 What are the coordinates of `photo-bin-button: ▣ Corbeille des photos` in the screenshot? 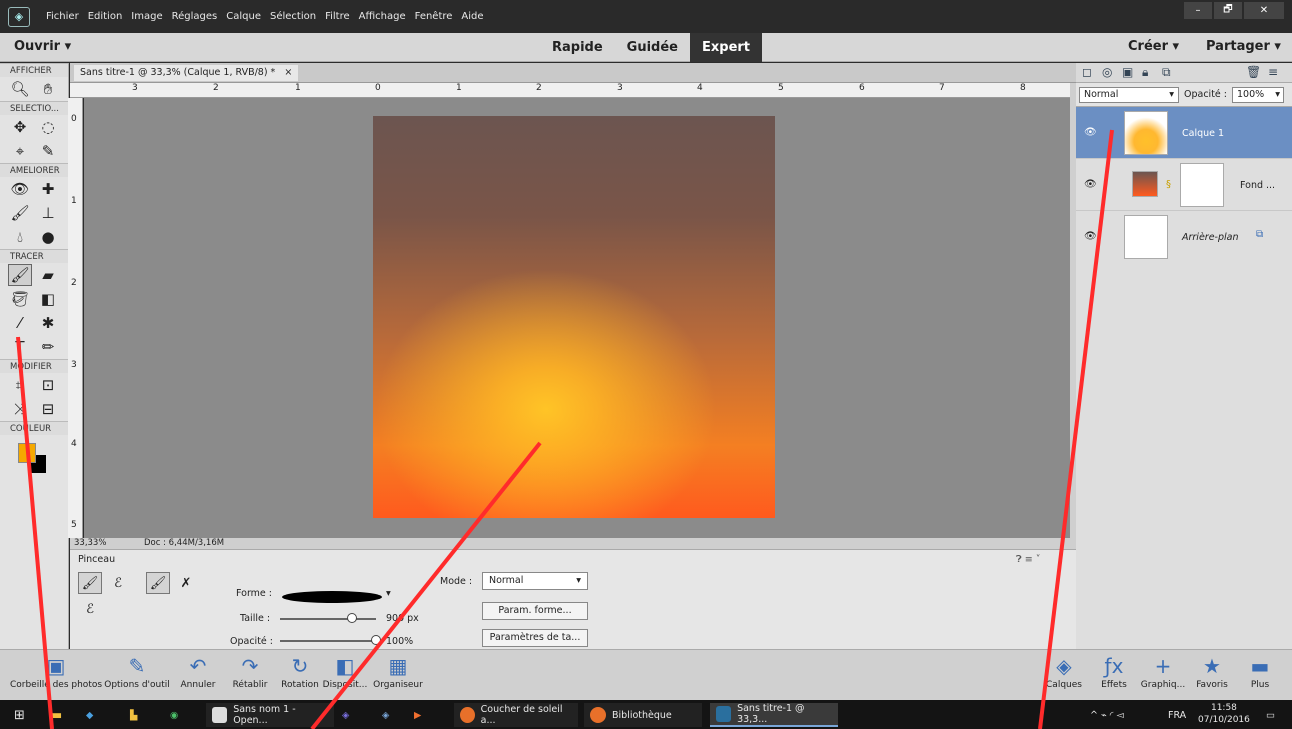 It's located at (56, 672).